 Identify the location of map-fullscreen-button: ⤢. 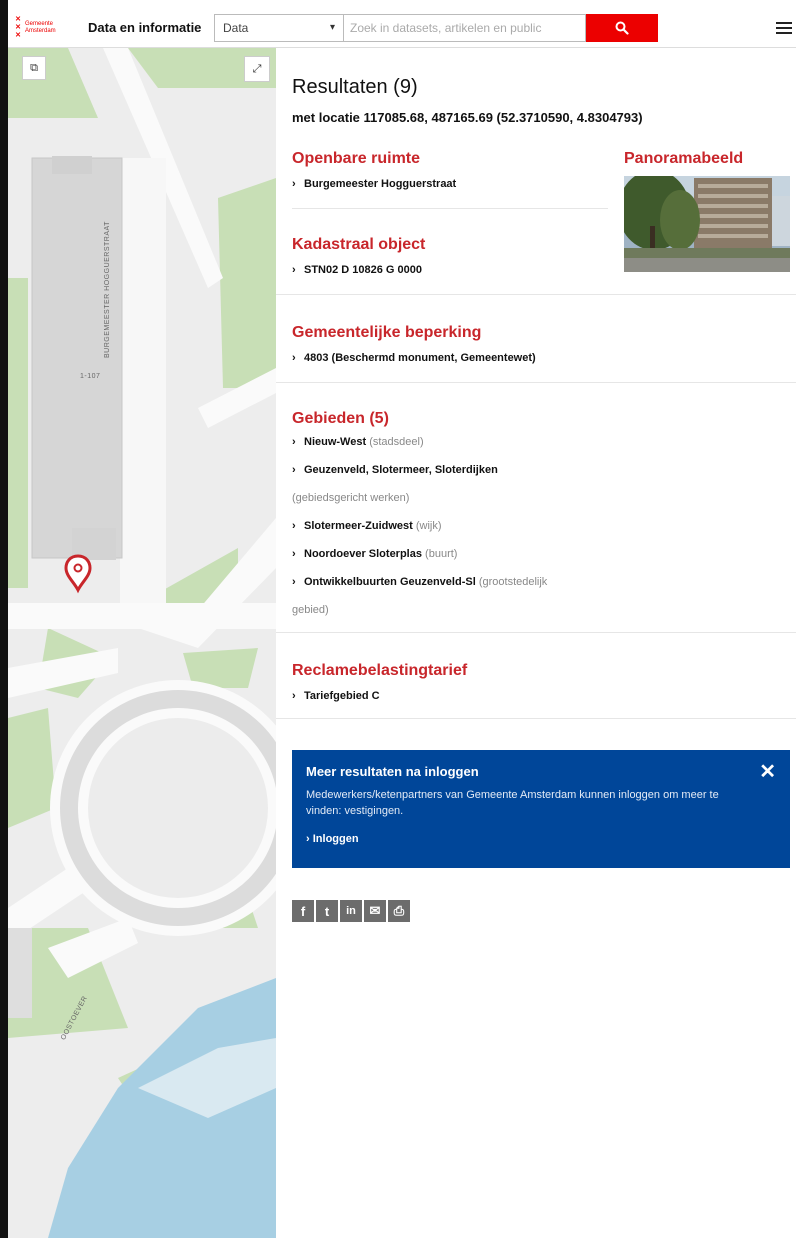
(257, 69).